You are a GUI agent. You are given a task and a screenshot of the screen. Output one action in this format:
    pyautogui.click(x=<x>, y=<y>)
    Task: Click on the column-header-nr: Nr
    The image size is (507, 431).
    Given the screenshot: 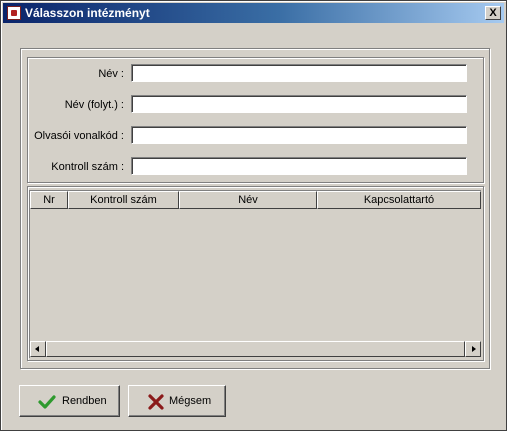 What is the action you would take?
    pyautogui.click(x=49, y=200)
    